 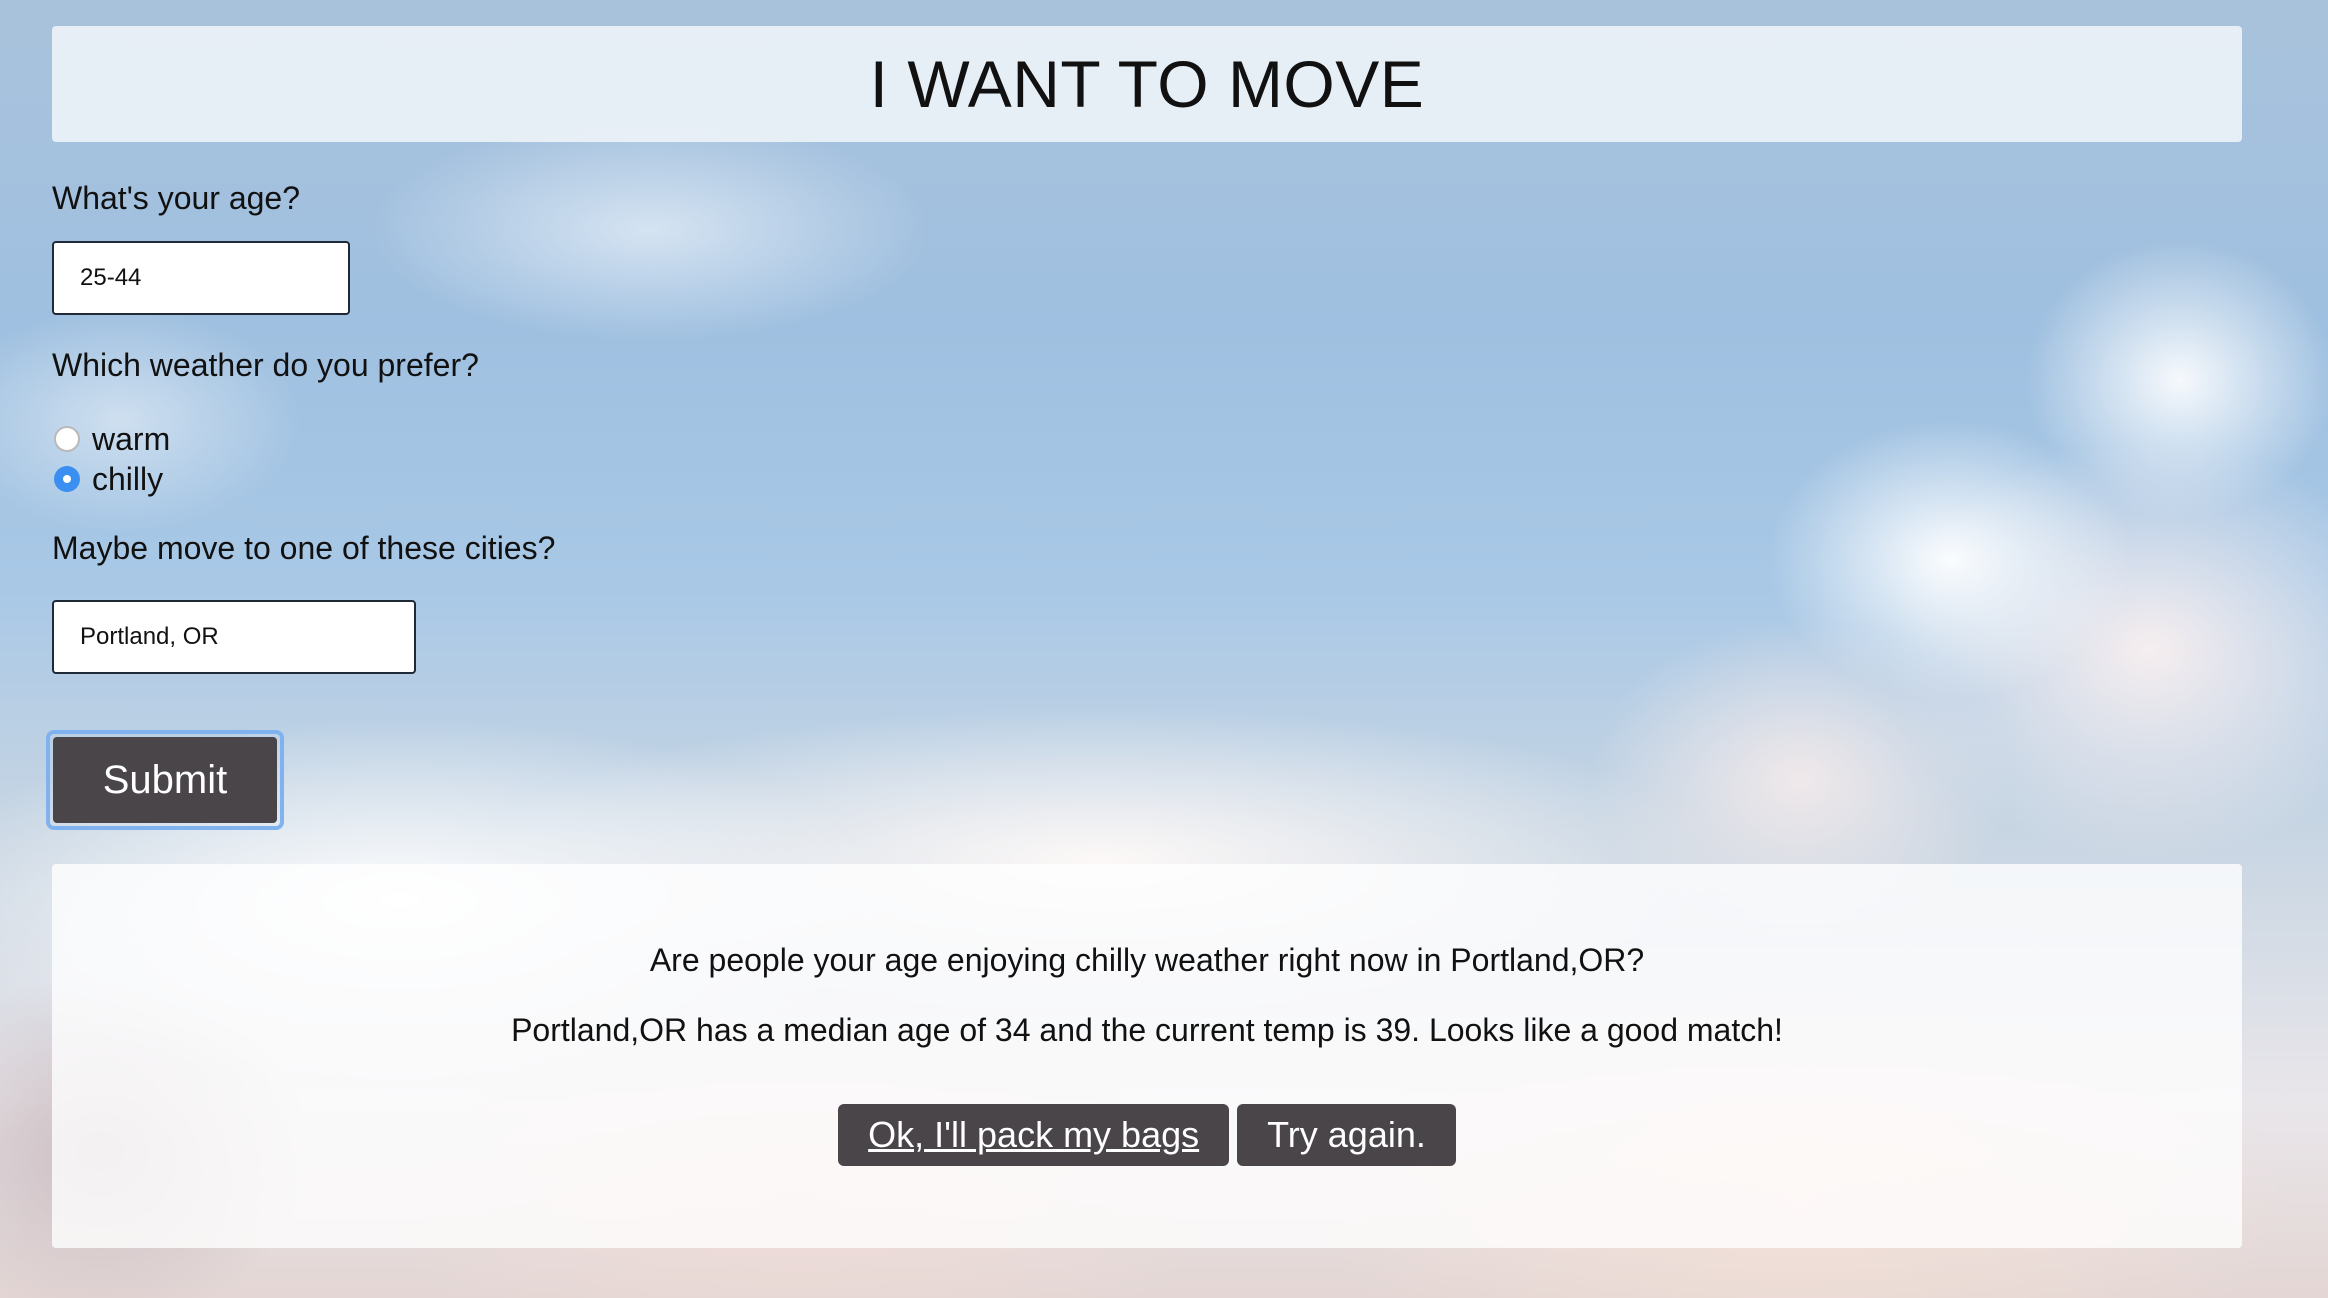 I want to click on try-again-button: Try again., so click(x=1346, y=1135).